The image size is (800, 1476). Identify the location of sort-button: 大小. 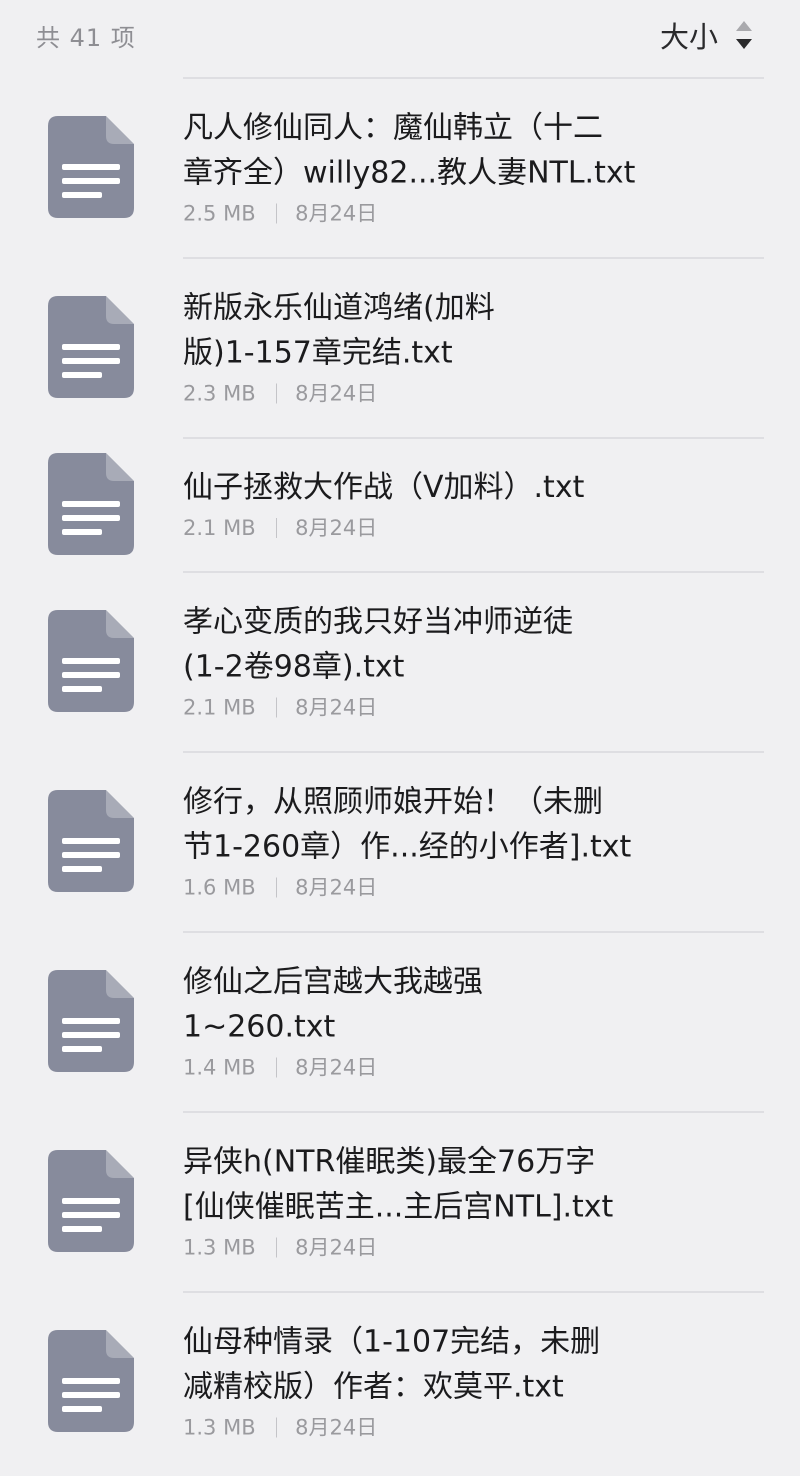
(707, 35).